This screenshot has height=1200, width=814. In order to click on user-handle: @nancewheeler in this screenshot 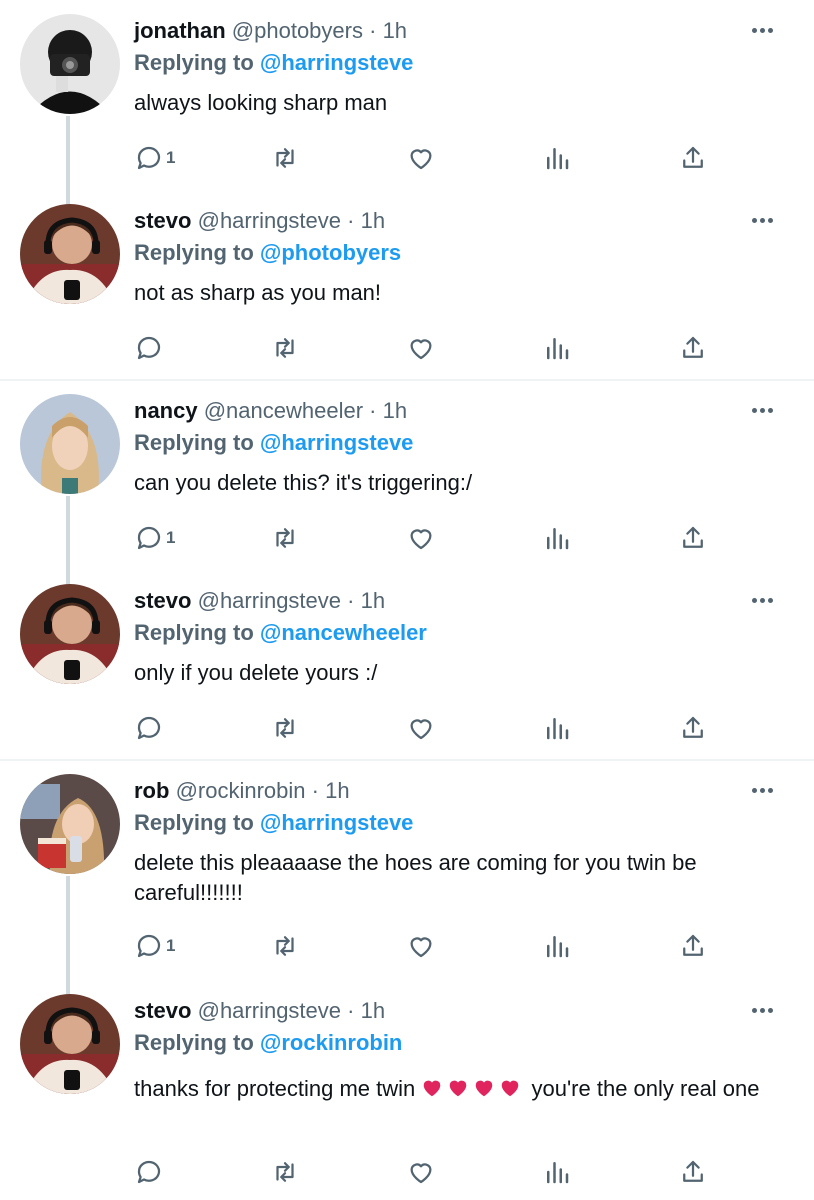, I will do `click(283, 410)`.